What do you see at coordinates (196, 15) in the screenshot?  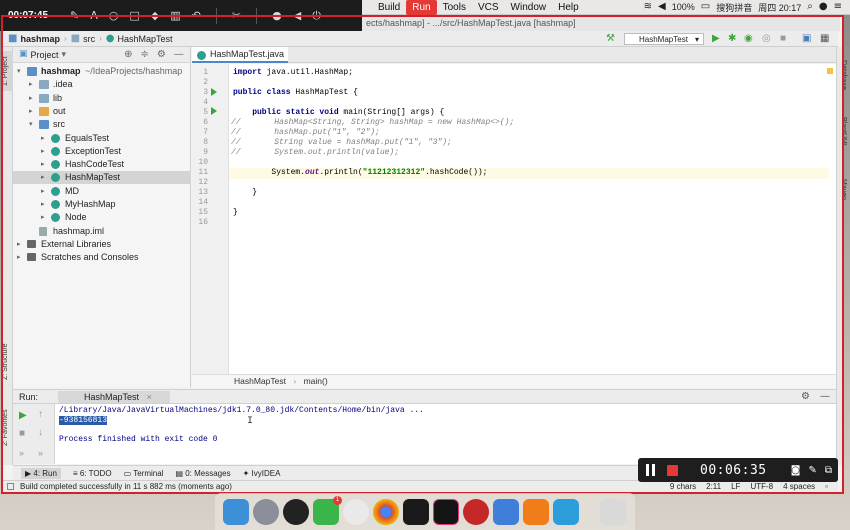 I see `undo-icon: ↶` at bounding box center [196, 15].